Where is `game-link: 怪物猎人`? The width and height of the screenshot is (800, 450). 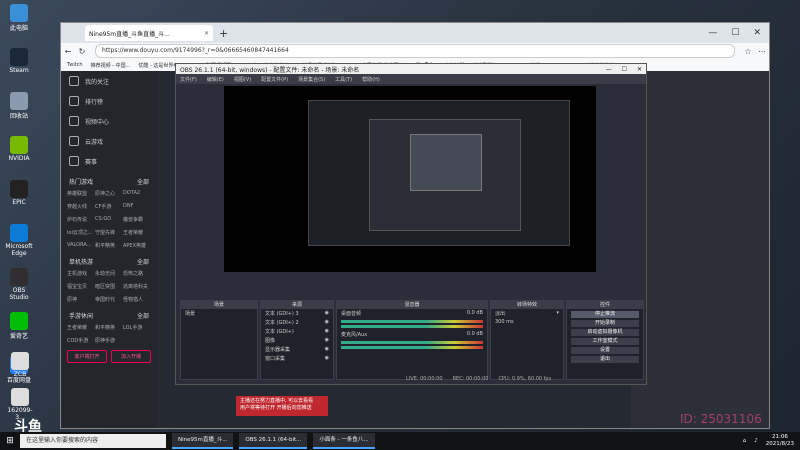 game-link: 怪物猎人 is located at coordinates (137, 299).